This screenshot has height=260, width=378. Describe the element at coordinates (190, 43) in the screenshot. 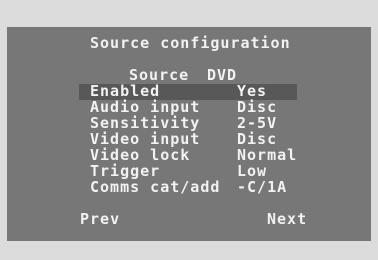

I see `menu-title: Source configuration` at that location.